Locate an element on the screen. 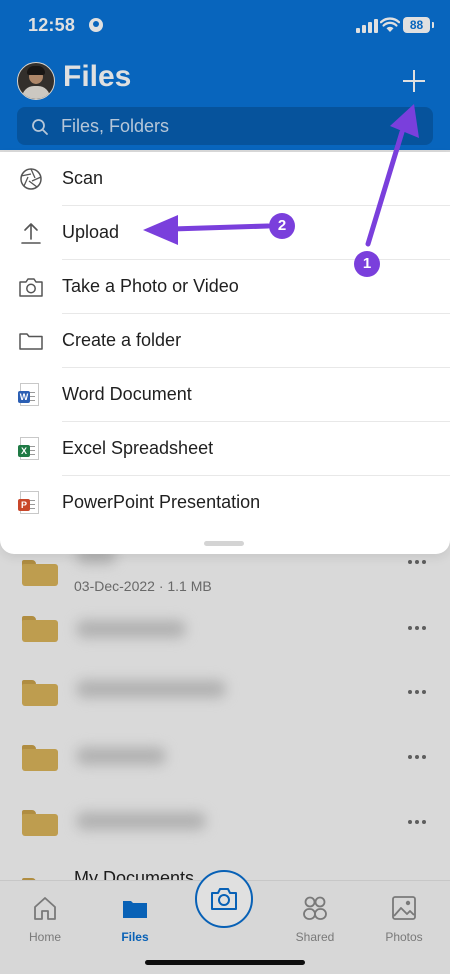 The width and height of the screenshot is (450, 974). arrow-1-head is located at coordinates (404, 121).